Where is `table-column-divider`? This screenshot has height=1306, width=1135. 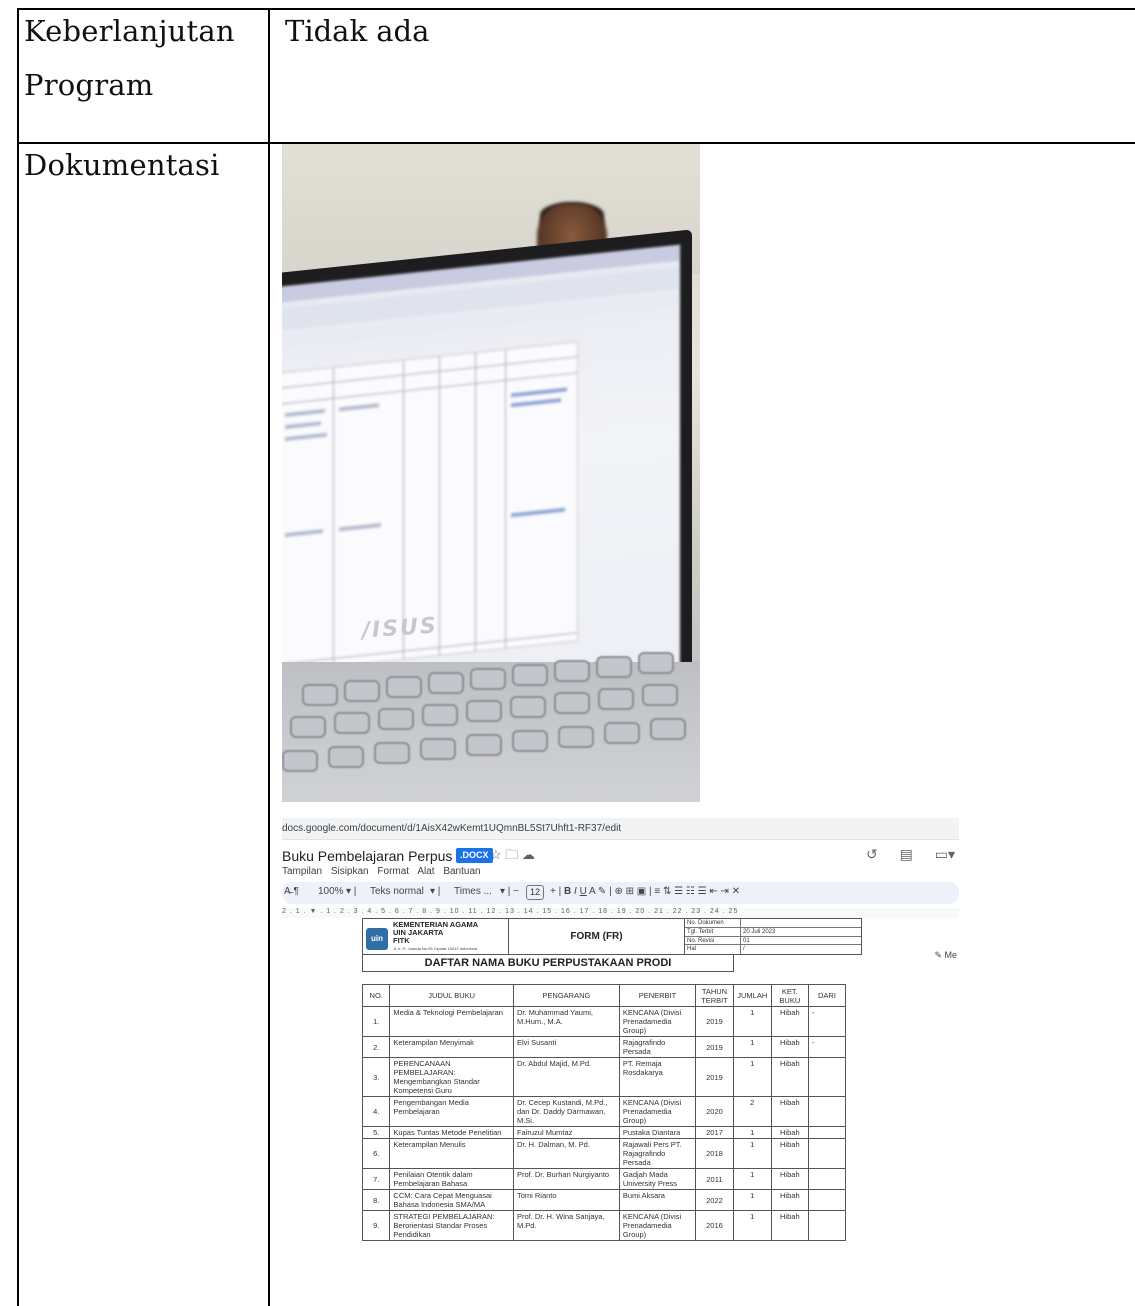
table-column-divider is located at coordinates (269, 657).